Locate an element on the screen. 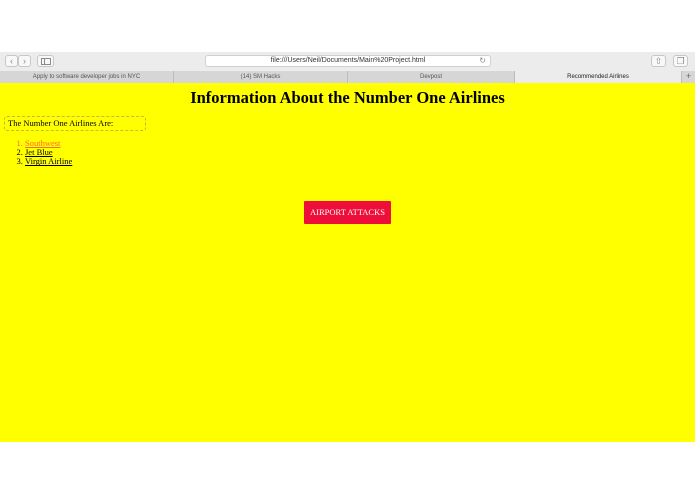 The height and width of the screenshot is (494, 695). sidebar-icon is located at coordinates (45, 61).